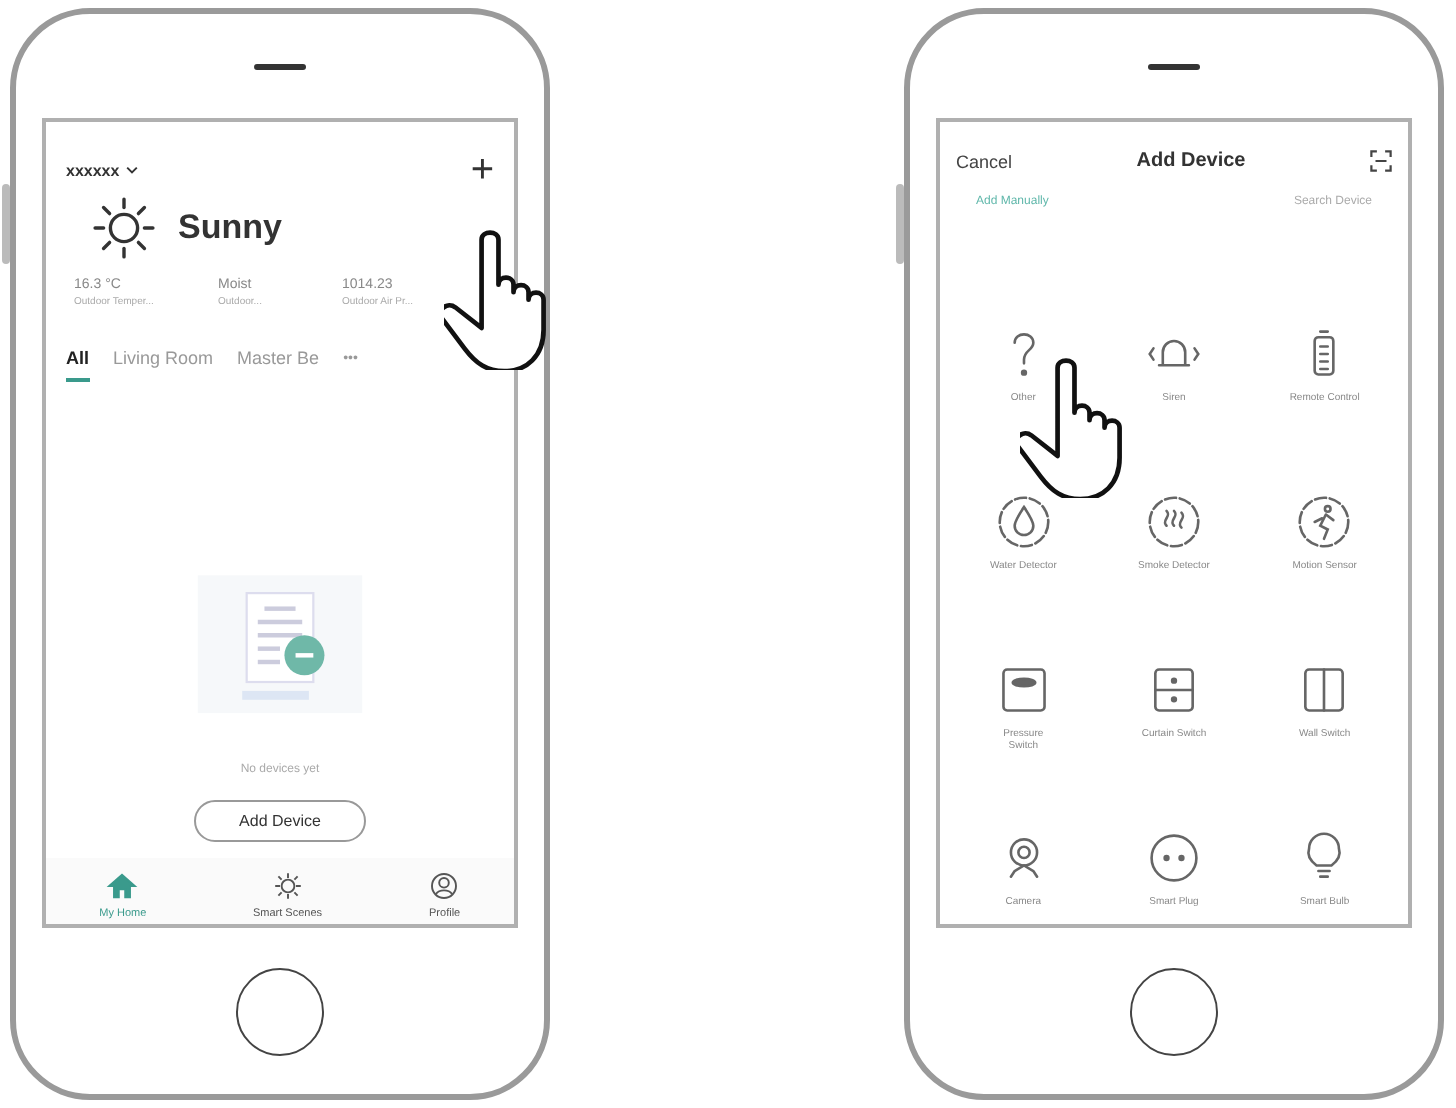 The width and height of the screenshot is (1456, 1108). I want to click on chevron-down-icon, so click(131, 170).